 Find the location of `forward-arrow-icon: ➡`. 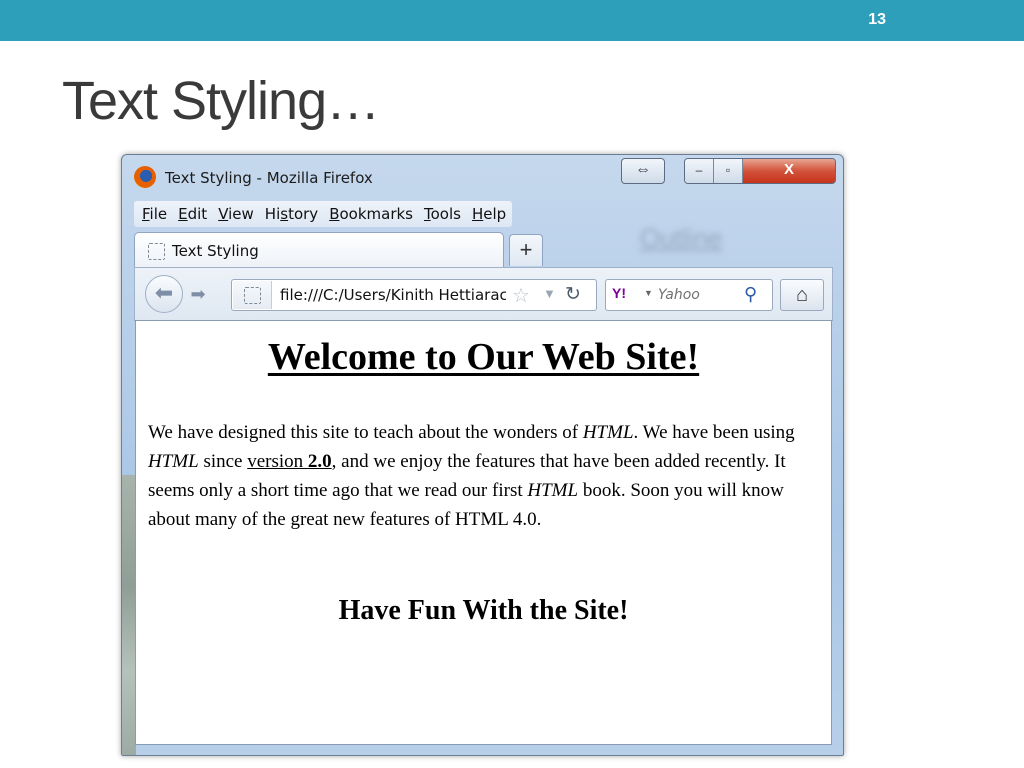

forward-arrow-icon: ➡ is located at coordinates (198, 294).